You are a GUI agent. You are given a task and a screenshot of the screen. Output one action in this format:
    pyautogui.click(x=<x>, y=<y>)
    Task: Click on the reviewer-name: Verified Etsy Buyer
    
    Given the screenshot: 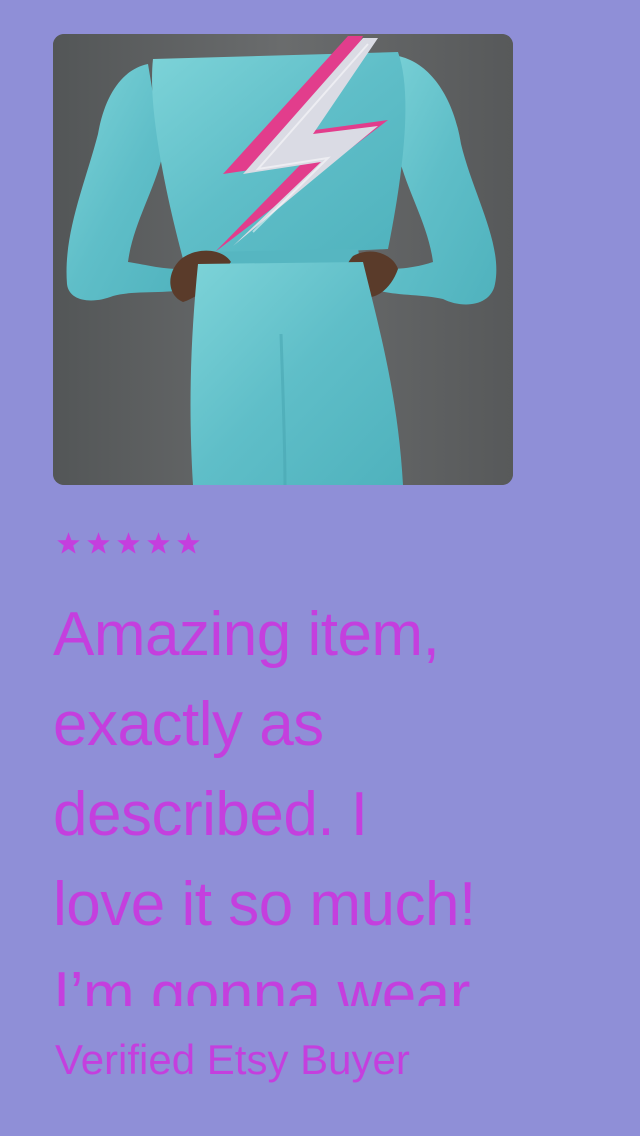 What is the action you would take?
    pyautogui.click(x=232, y=1059)
    